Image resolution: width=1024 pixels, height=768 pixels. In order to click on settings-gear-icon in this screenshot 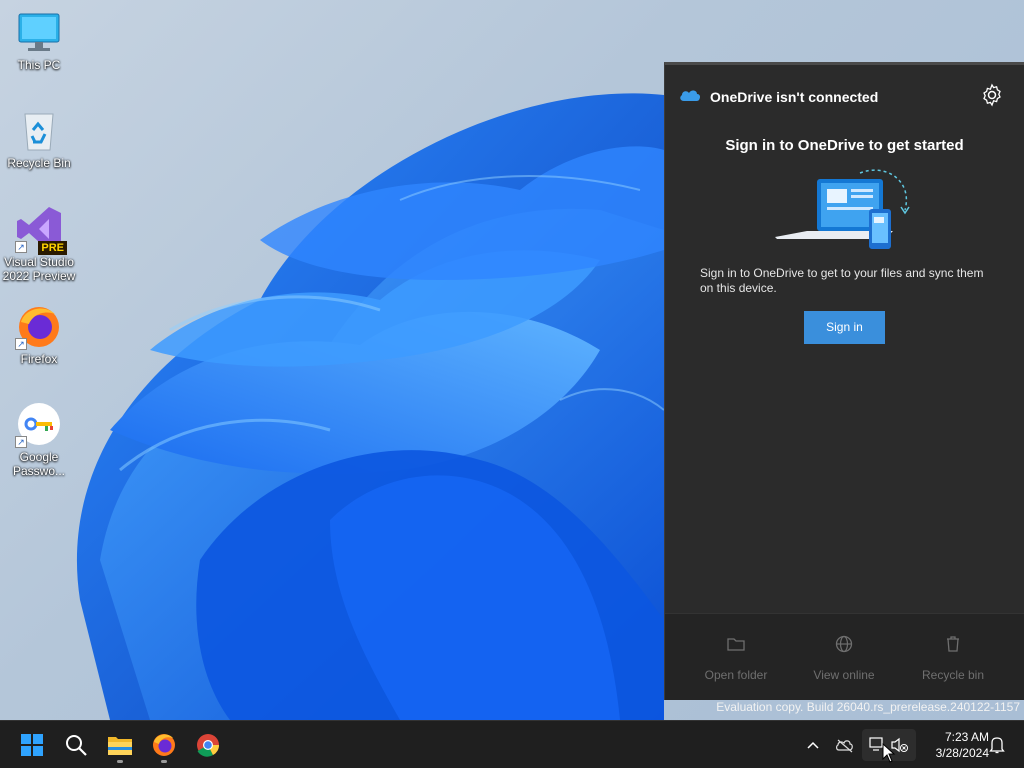, I will do `click(992, 95)`.